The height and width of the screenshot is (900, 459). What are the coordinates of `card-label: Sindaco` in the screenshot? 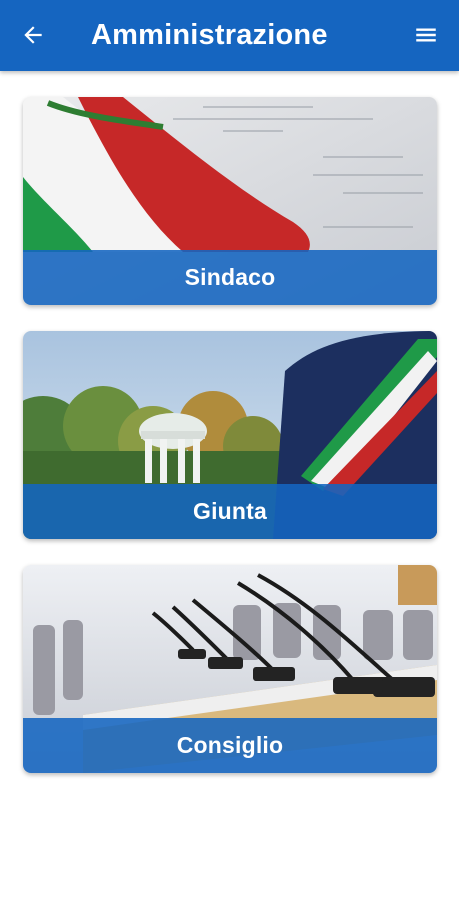 It's located at (230, 277).